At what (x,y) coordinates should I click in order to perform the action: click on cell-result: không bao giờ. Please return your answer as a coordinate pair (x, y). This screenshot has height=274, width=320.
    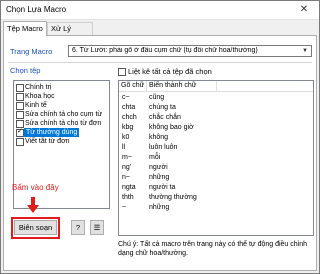
    Looking at the image, I should click on (171, 127).